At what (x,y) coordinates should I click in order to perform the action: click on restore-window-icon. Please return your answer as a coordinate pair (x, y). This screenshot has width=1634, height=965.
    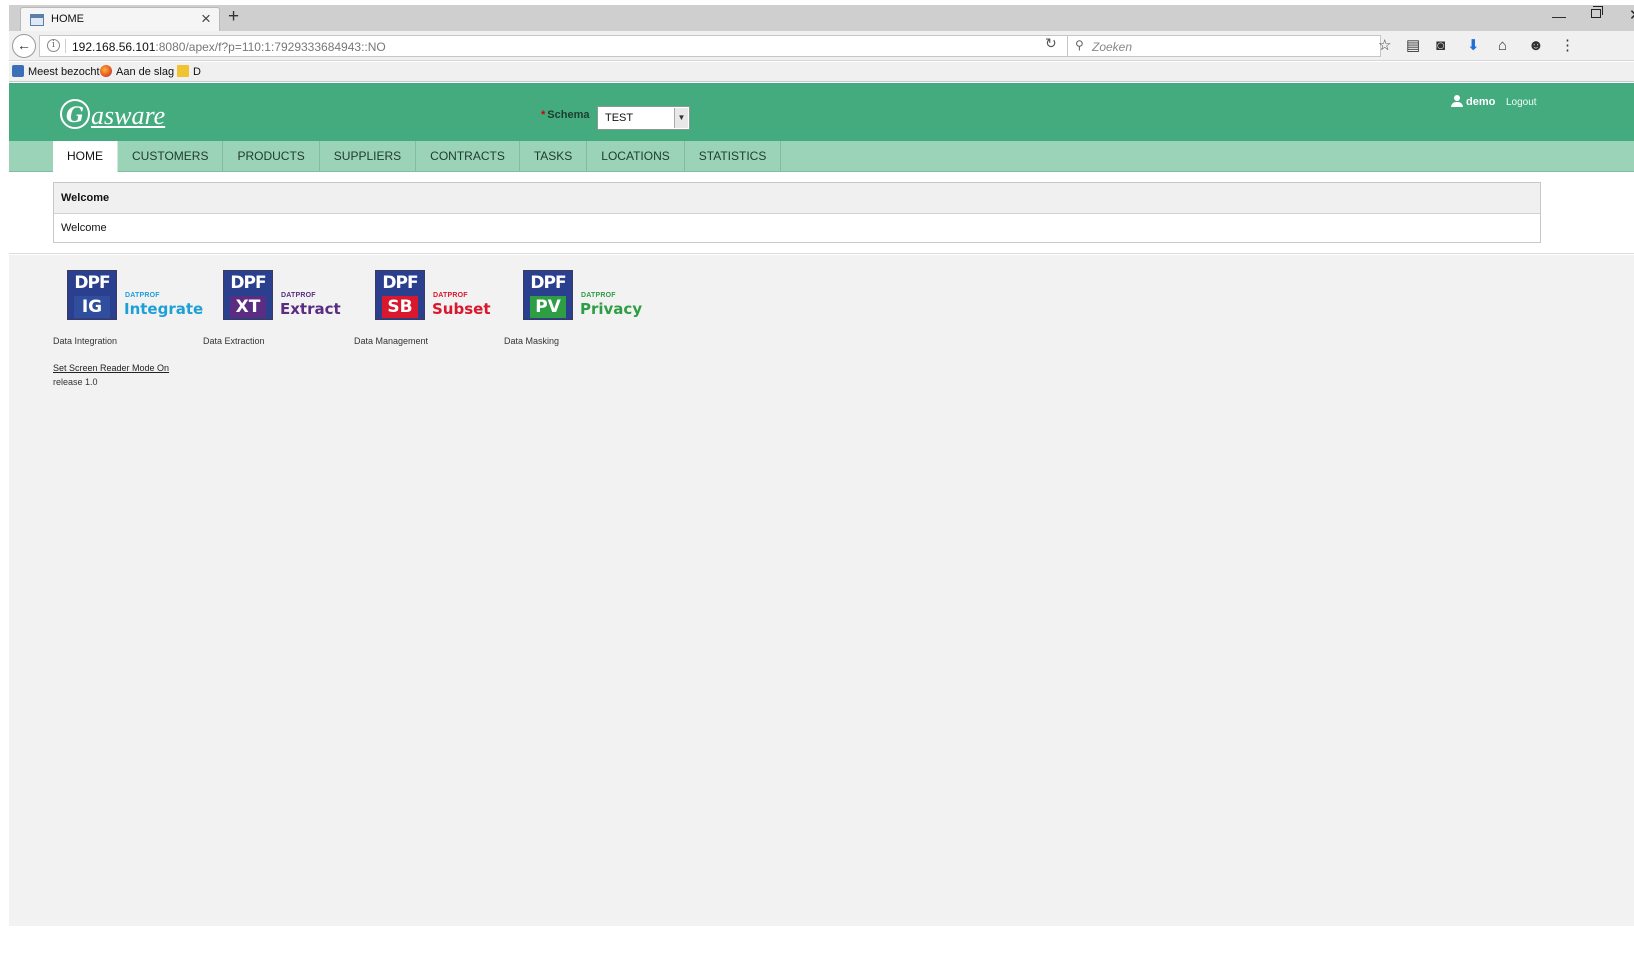
    Looking at the image, I should click on (1597, 12).